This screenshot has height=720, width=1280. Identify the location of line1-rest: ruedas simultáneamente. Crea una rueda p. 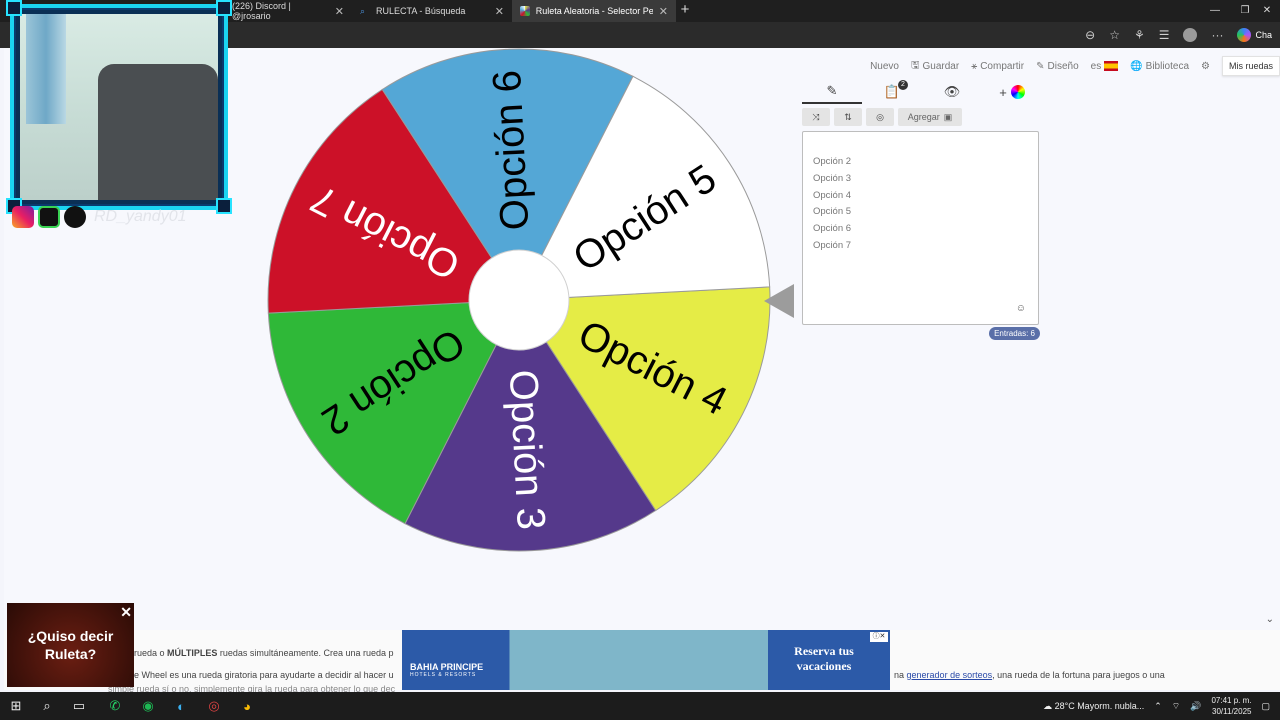
(306, 653).